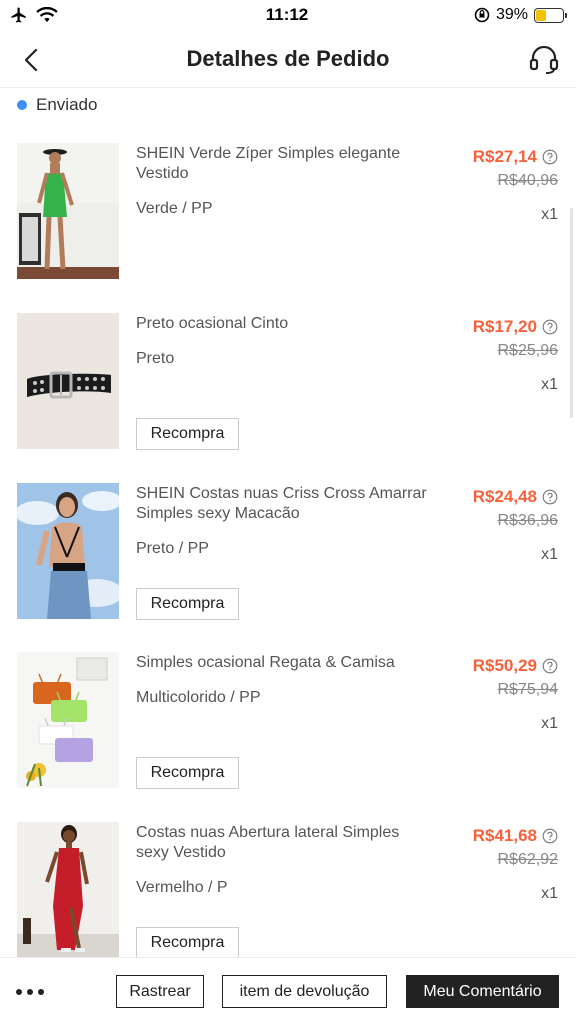  I want to click on status-bar: 11:12 39%, so click(288, 15).